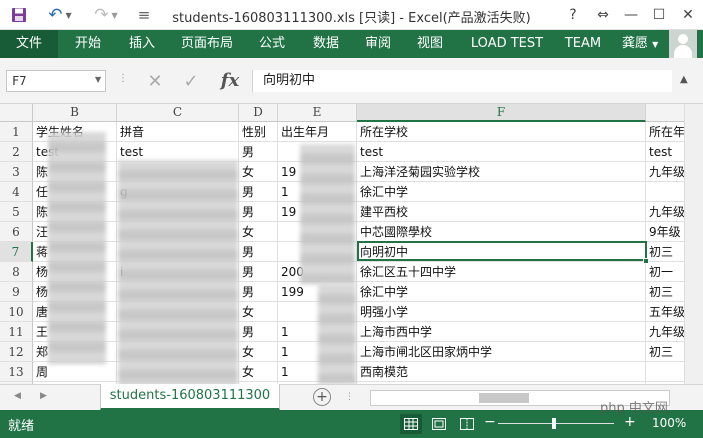  Describe the element at coordinates (583, 44) in the screenshot. I see `tab-team: TEAM` at that location.